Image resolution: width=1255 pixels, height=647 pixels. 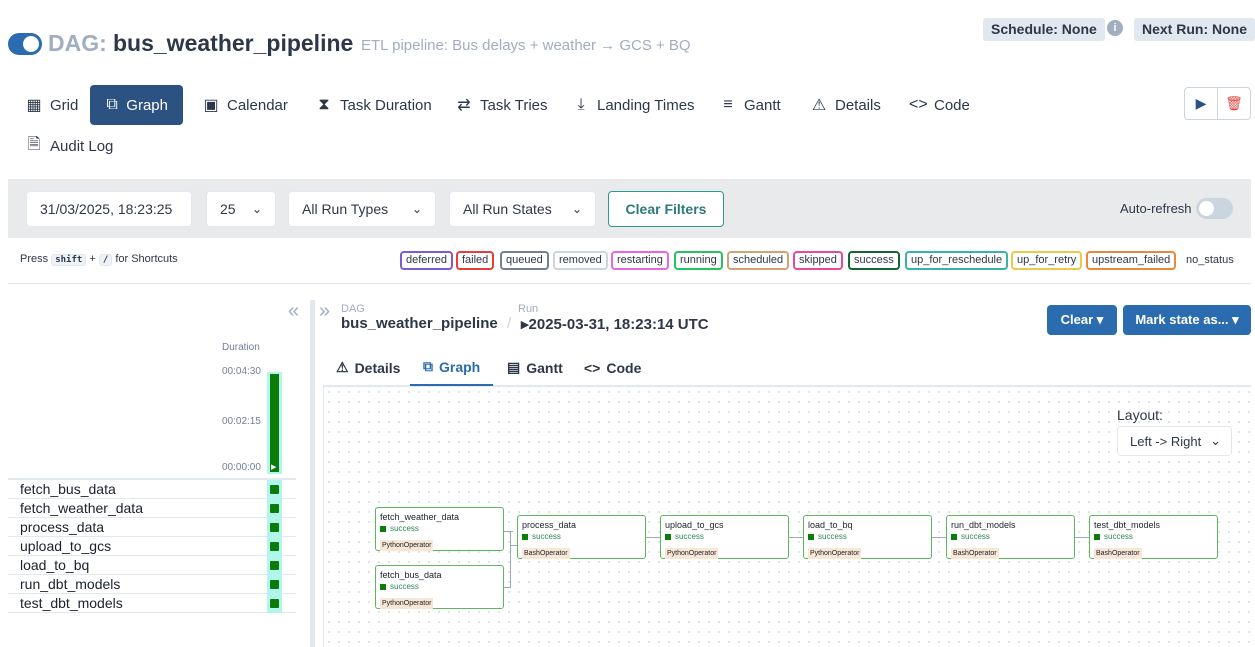 I want to click on graph-node-upload-to-gcs: upload_to_gcs success PythonOperator, so click(x=724, y=537).